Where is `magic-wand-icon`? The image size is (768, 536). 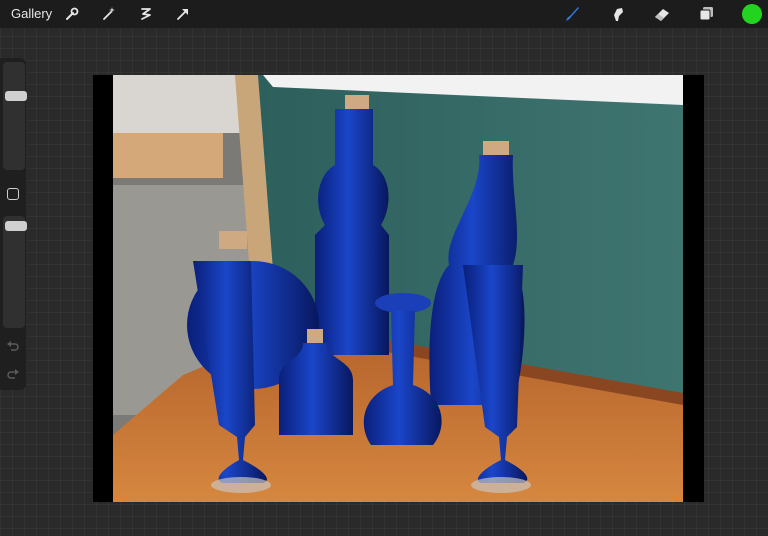
magic-wand-icon is located at coordinates (109, 14).